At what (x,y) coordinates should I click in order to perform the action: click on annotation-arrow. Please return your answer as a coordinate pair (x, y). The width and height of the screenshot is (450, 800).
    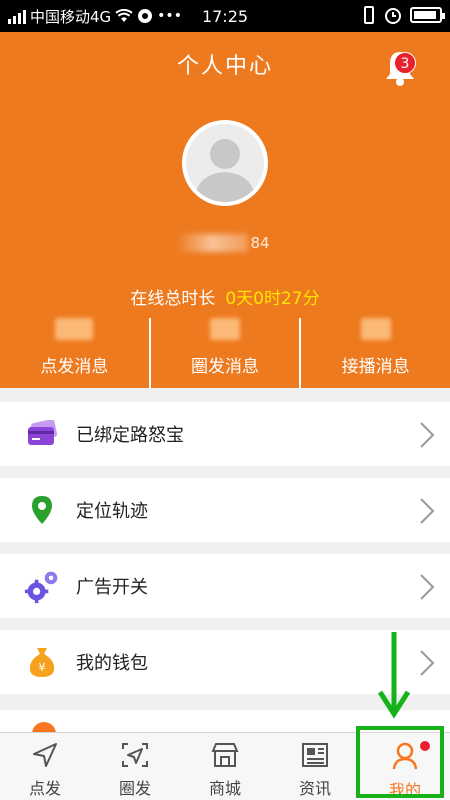
    Looking at the image, I should click on (394, 675).